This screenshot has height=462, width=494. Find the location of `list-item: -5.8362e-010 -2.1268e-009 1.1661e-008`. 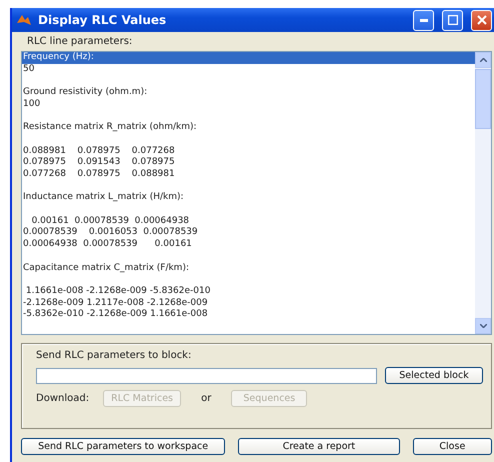

list-item: -5.8362e-010 -2.1268e-009 1.1661e-008 is located at coordinates (248, 315).